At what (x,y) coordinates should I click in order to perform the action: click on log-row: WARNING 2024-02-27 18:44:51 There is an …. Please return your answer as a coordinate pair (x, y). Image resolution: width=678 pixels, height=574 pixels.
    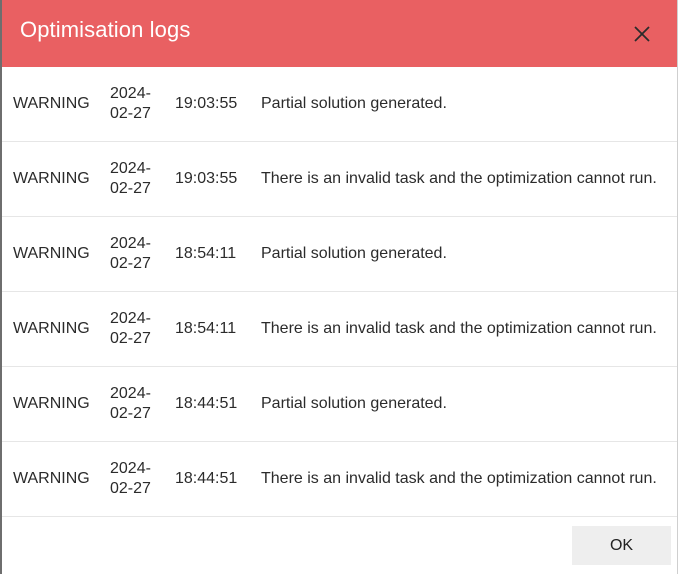
    Looking at the image, I should click on (339, 479).